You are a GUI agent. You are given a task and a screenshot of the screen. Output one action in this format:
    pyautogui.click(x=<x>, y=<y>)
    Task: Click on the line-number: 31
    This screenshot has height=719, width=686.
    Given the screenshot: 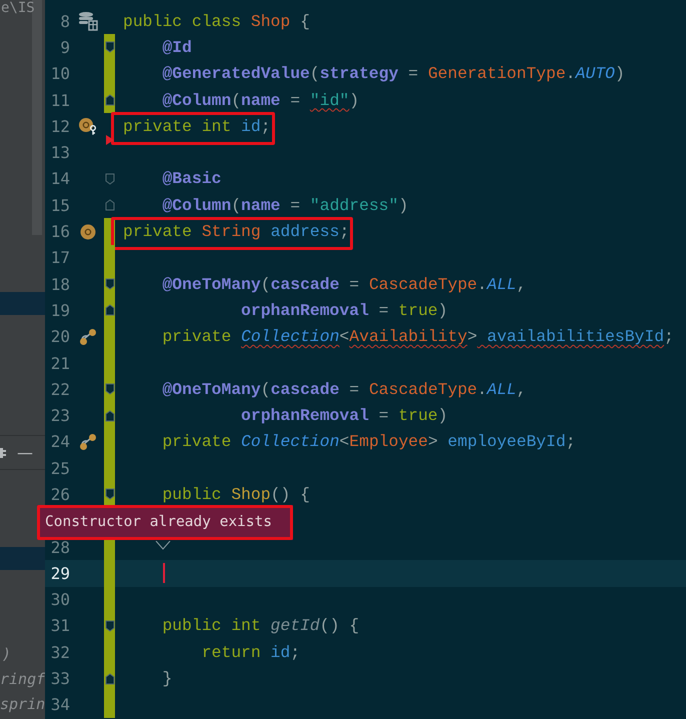 What is the action you would take?
    pyautogui.click(x=60, y=626)
    